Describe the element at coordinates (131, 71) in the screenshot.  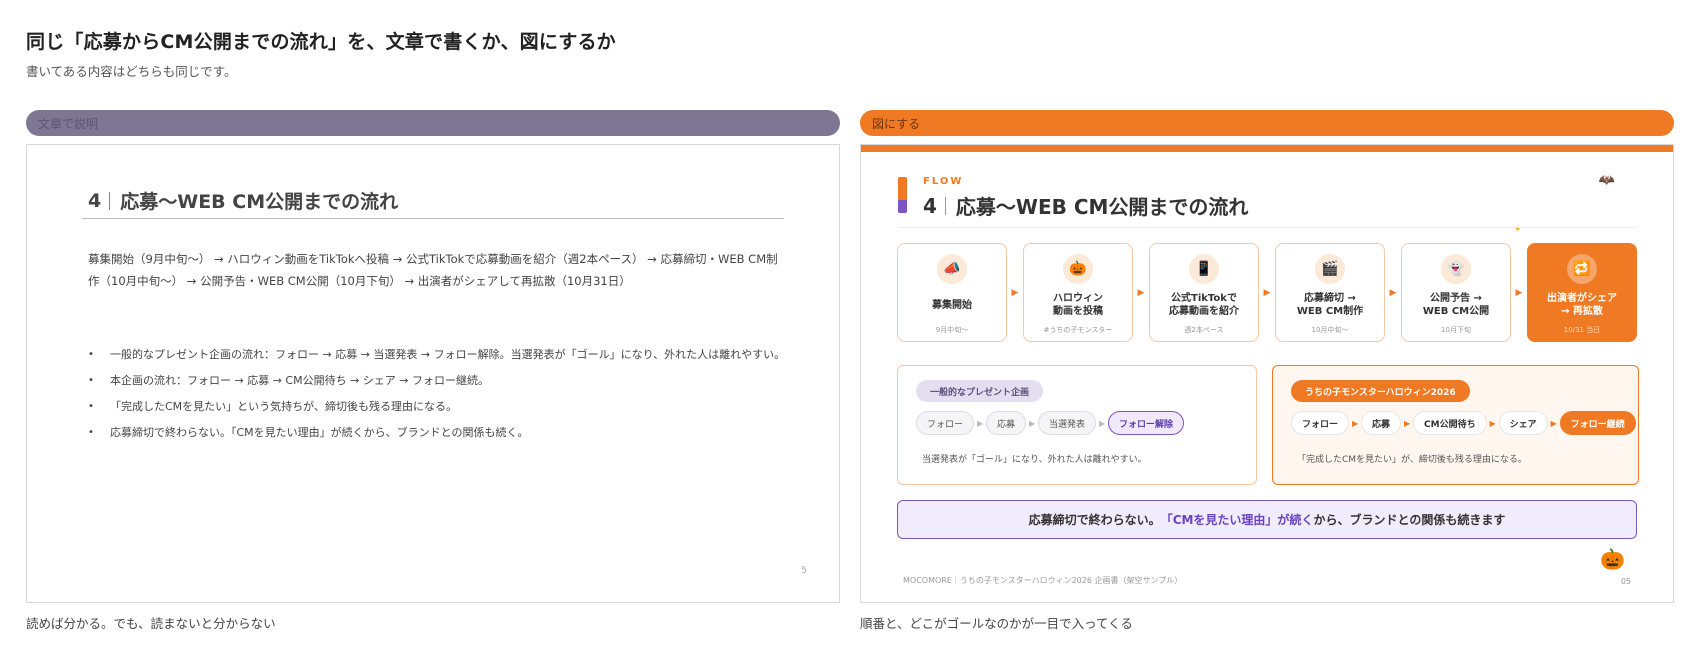
I see `page-subtitle: 書いてある内容はどちらも同じです。` at that location.